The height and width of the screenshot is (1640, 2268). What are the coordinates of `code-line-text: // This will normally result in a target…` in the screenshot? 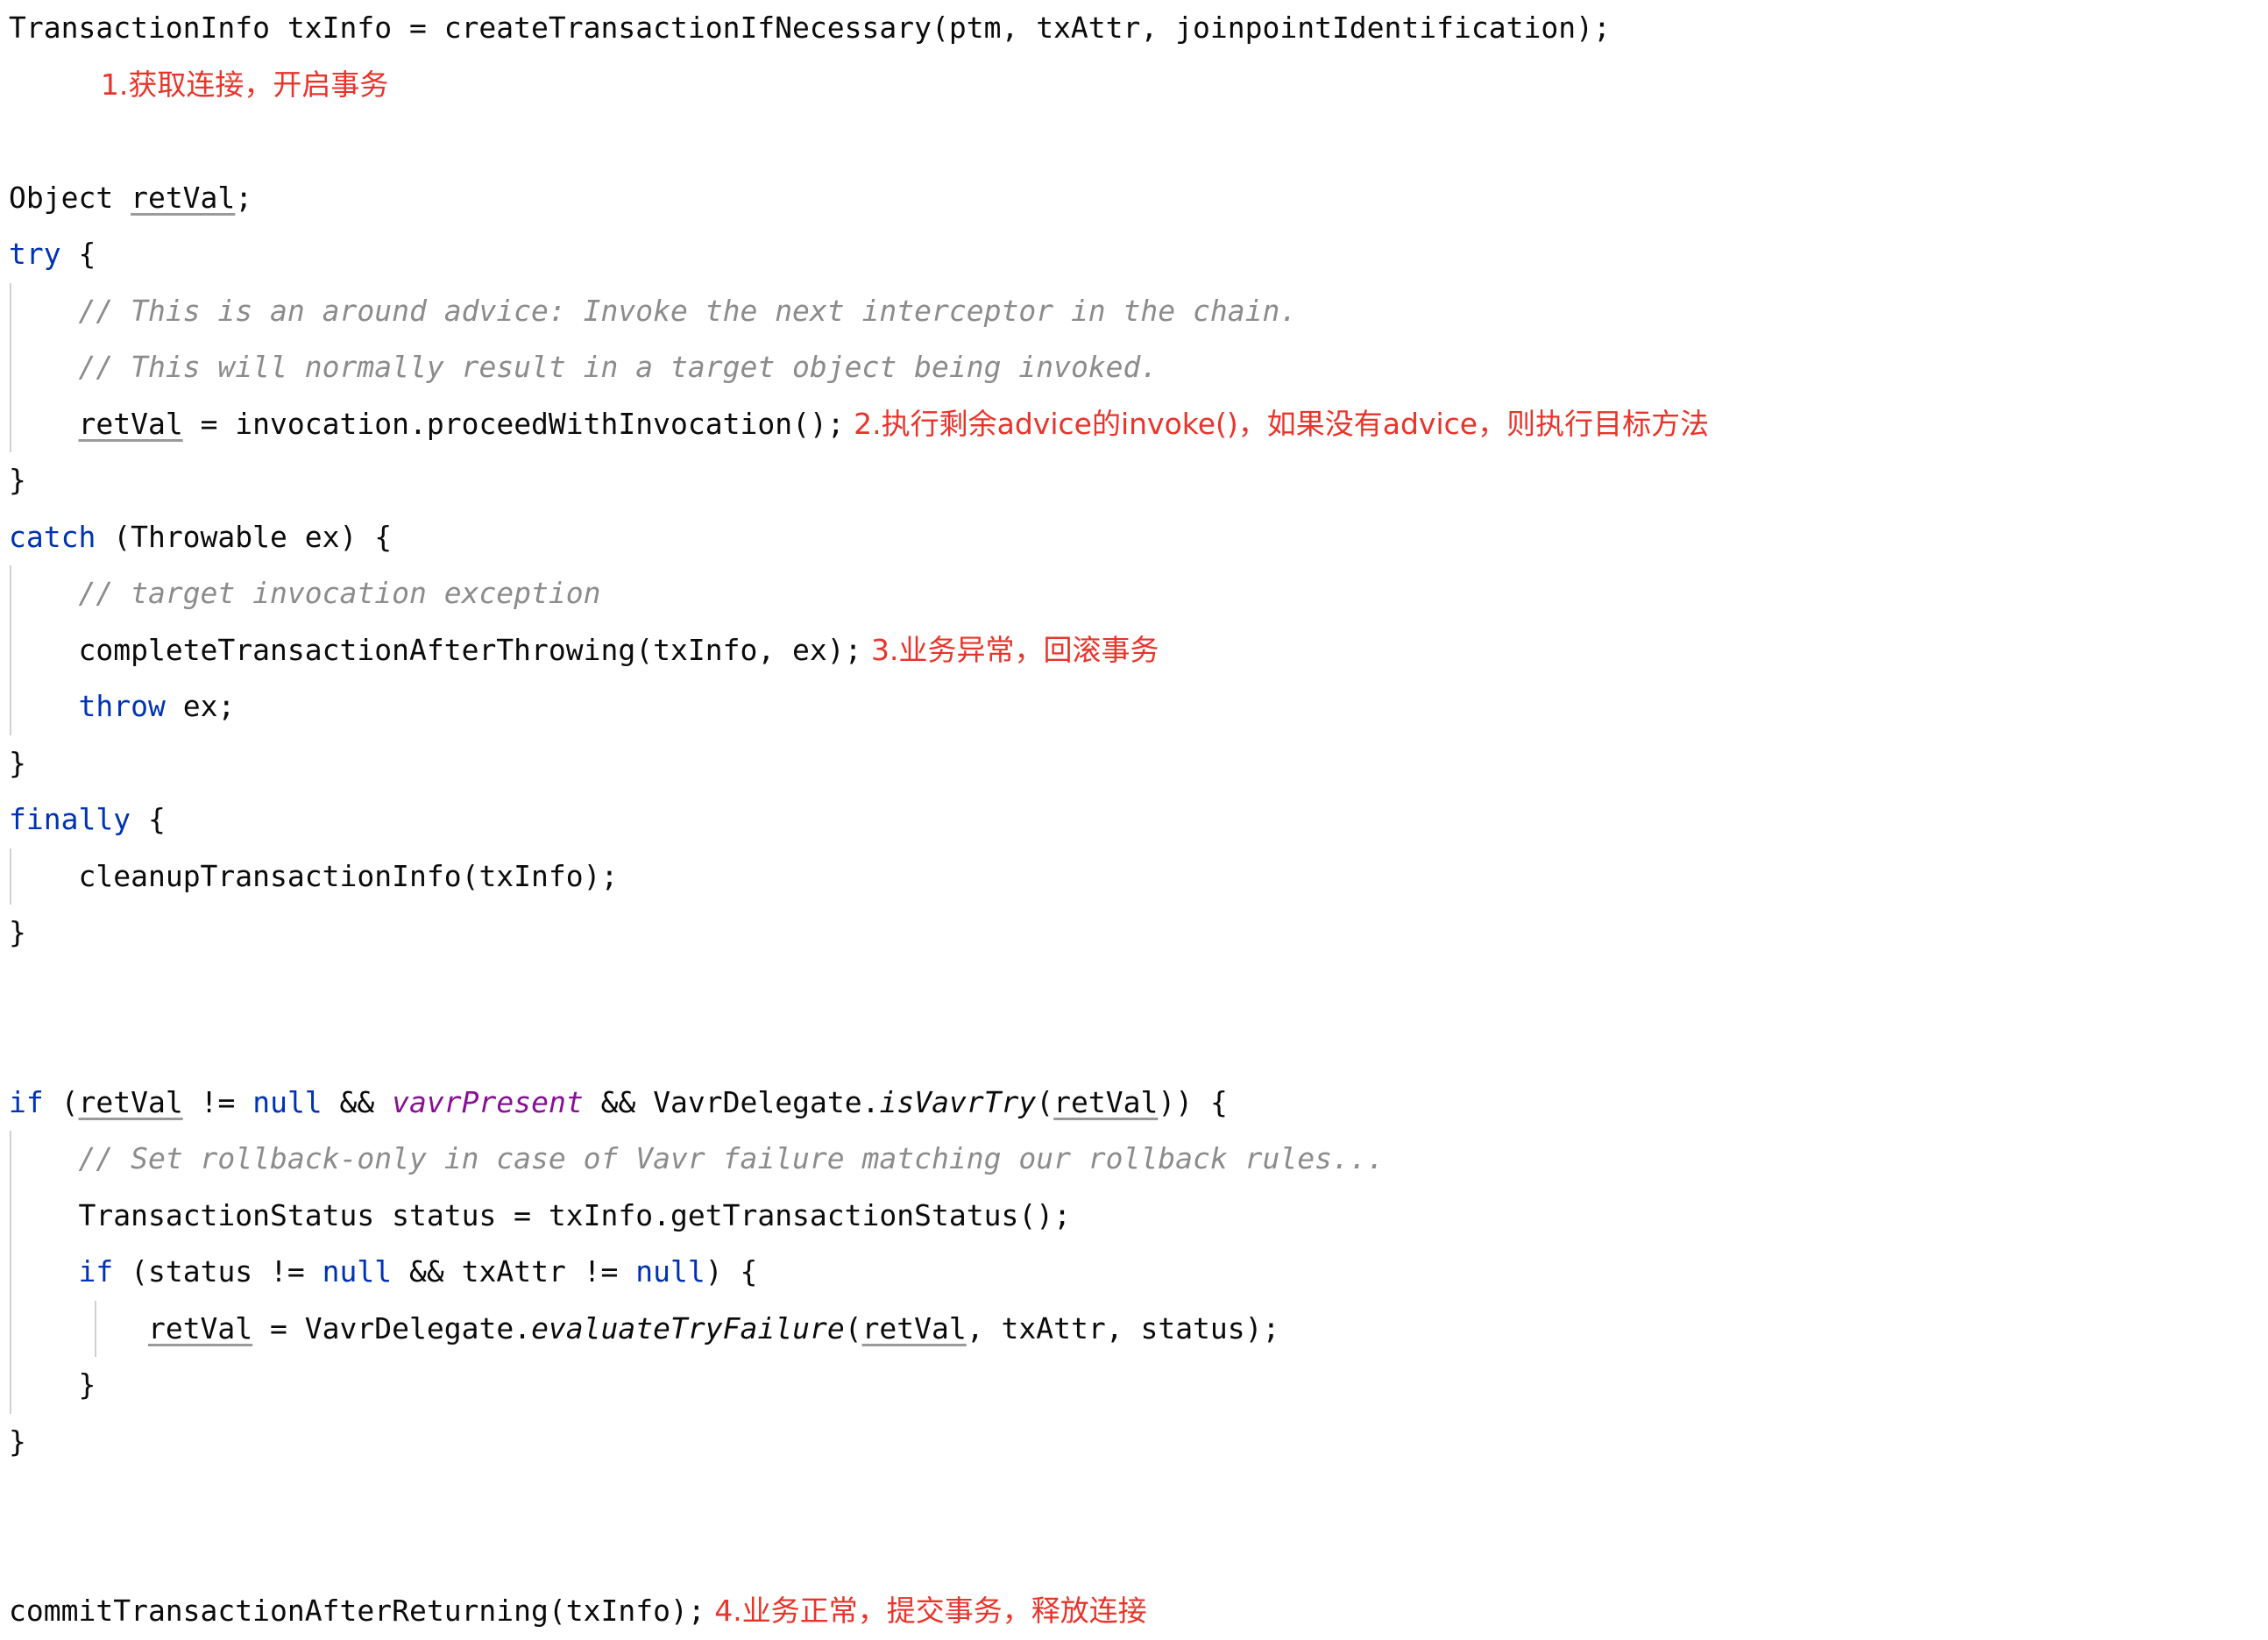 It's located at (583, 367).